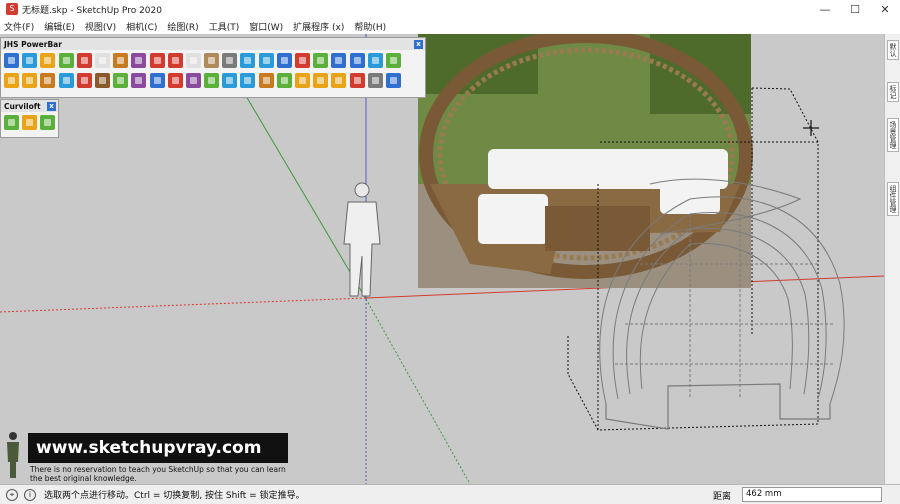 The width and height of the screenshot is (900, 504). What do you see at coordinates (174, 496) in the screenshot?
I see `status-message: 选取两个点进行移动。Ctrl = 切换复制, 按住 Shift = 锁定推导。` at bounding box center [174, 496].